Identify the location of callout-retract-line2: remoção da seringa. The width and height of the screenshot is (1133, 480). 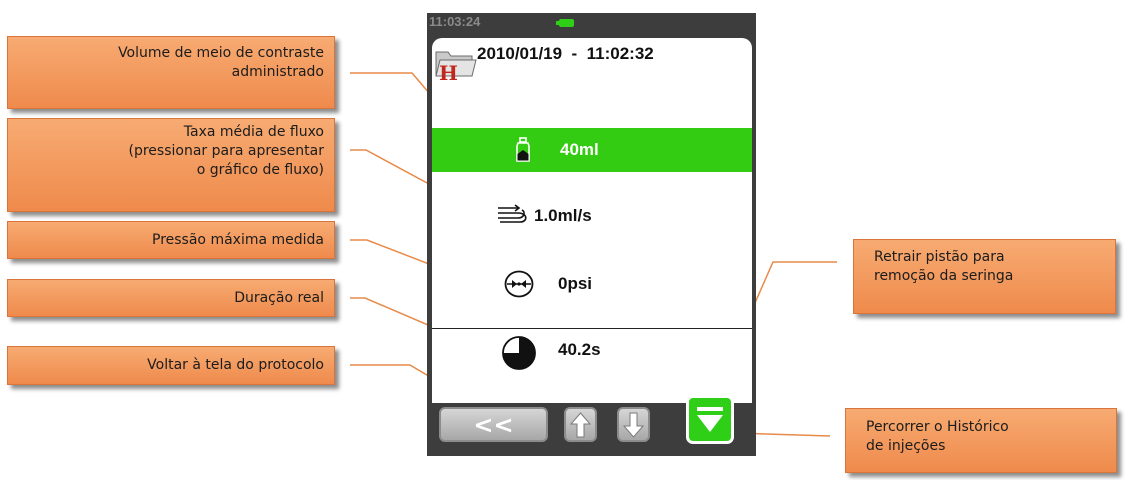
(944, 276).